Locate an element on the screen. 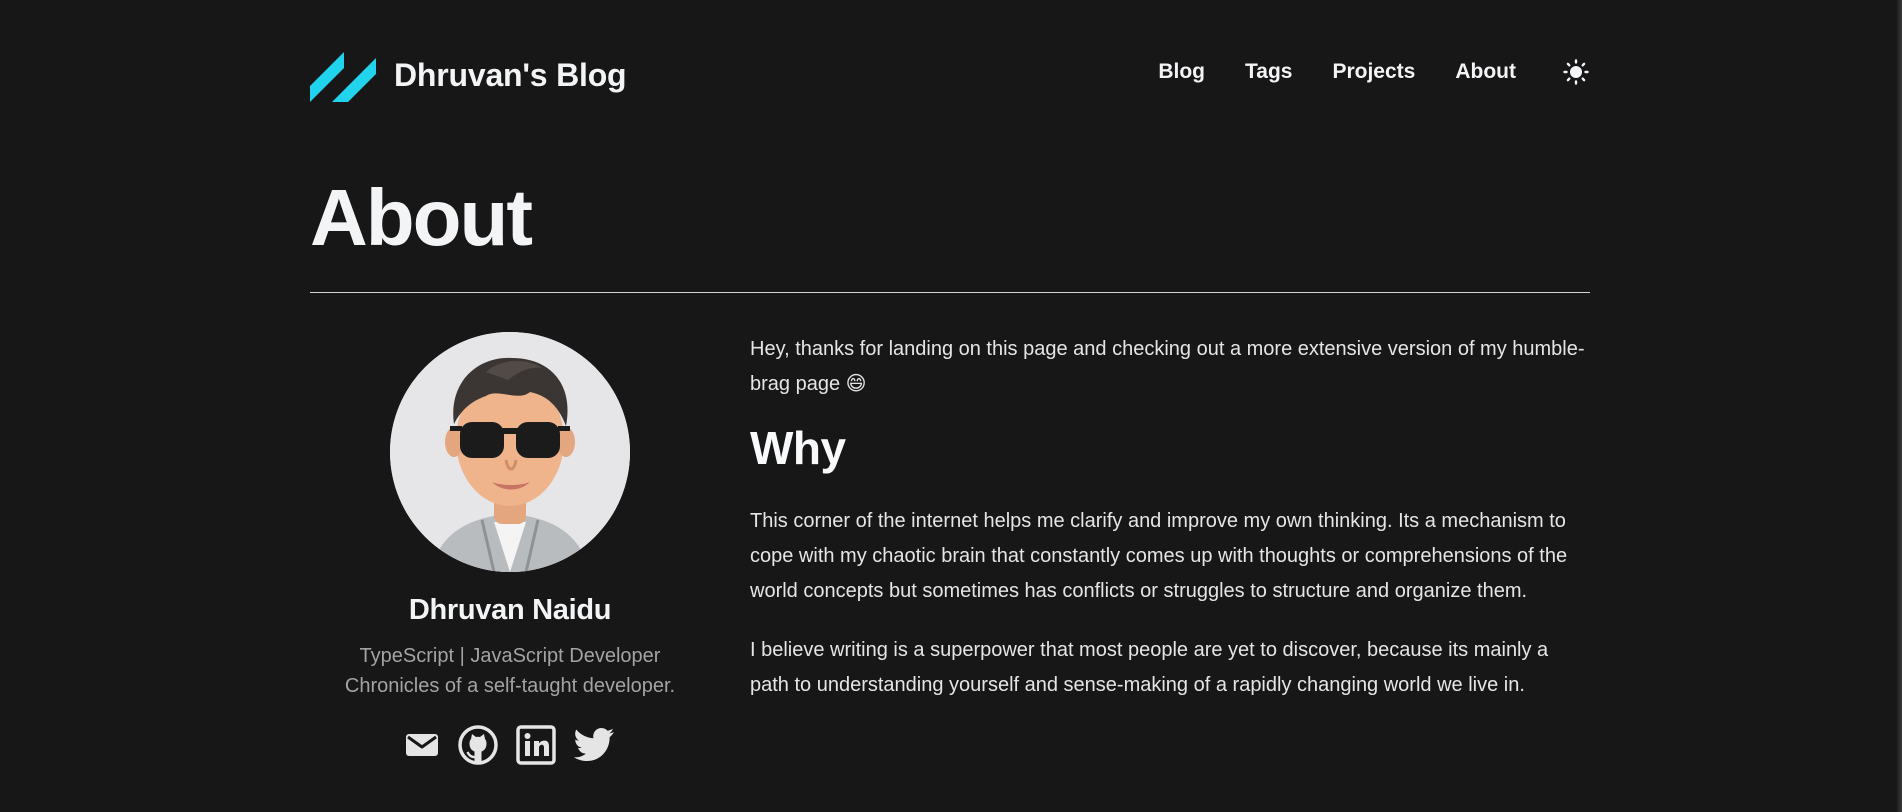 The width and height of the screenshot is (1902, 812). sun-icon is located at coordinates (1576, 72).